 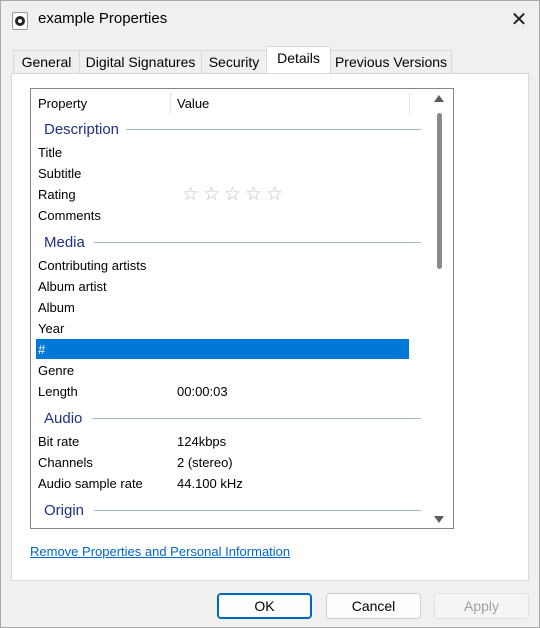 I want to click on column-header-value: Value, so click(x=193, y=102).